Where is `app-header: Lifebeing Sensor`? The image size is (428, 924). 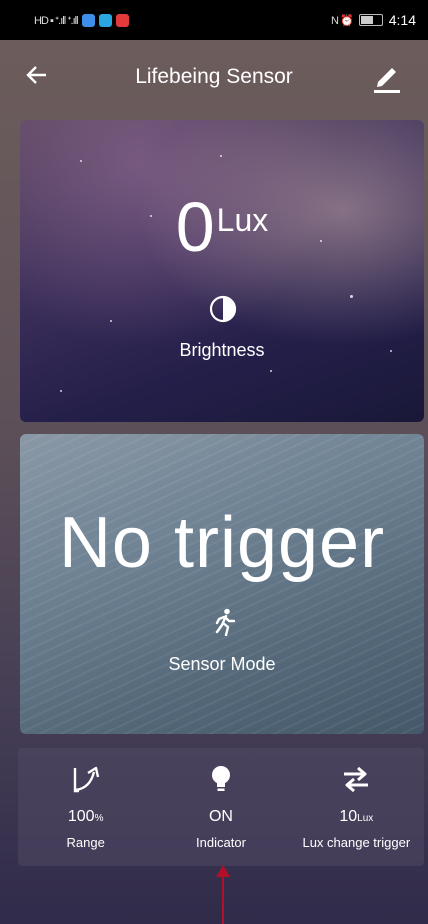 app-header: Lifebeing Sensor is located at coordinates (214, 78).